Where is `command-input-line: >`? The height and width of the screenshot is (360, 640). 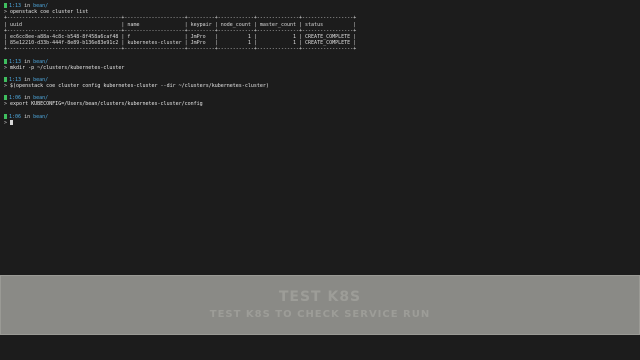
command-input-line: > is located at coordinates (320, 122).